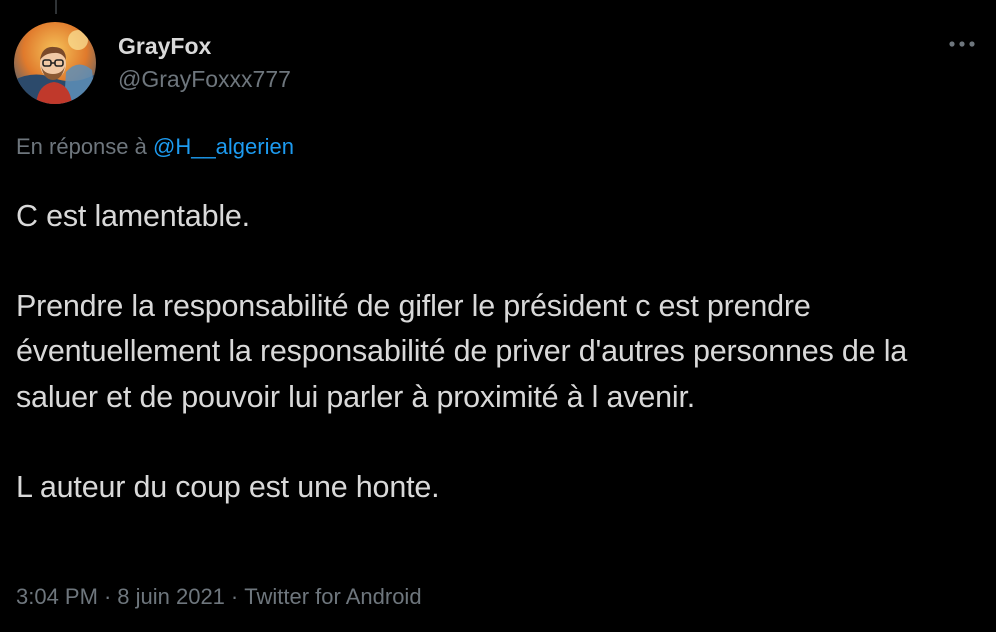 This screenshot has height=632, width=996. What do you see at coordinates (164, 46) in the screenshot?
I see `author-display-name: GrayFox` at bounding box center [164, 46].